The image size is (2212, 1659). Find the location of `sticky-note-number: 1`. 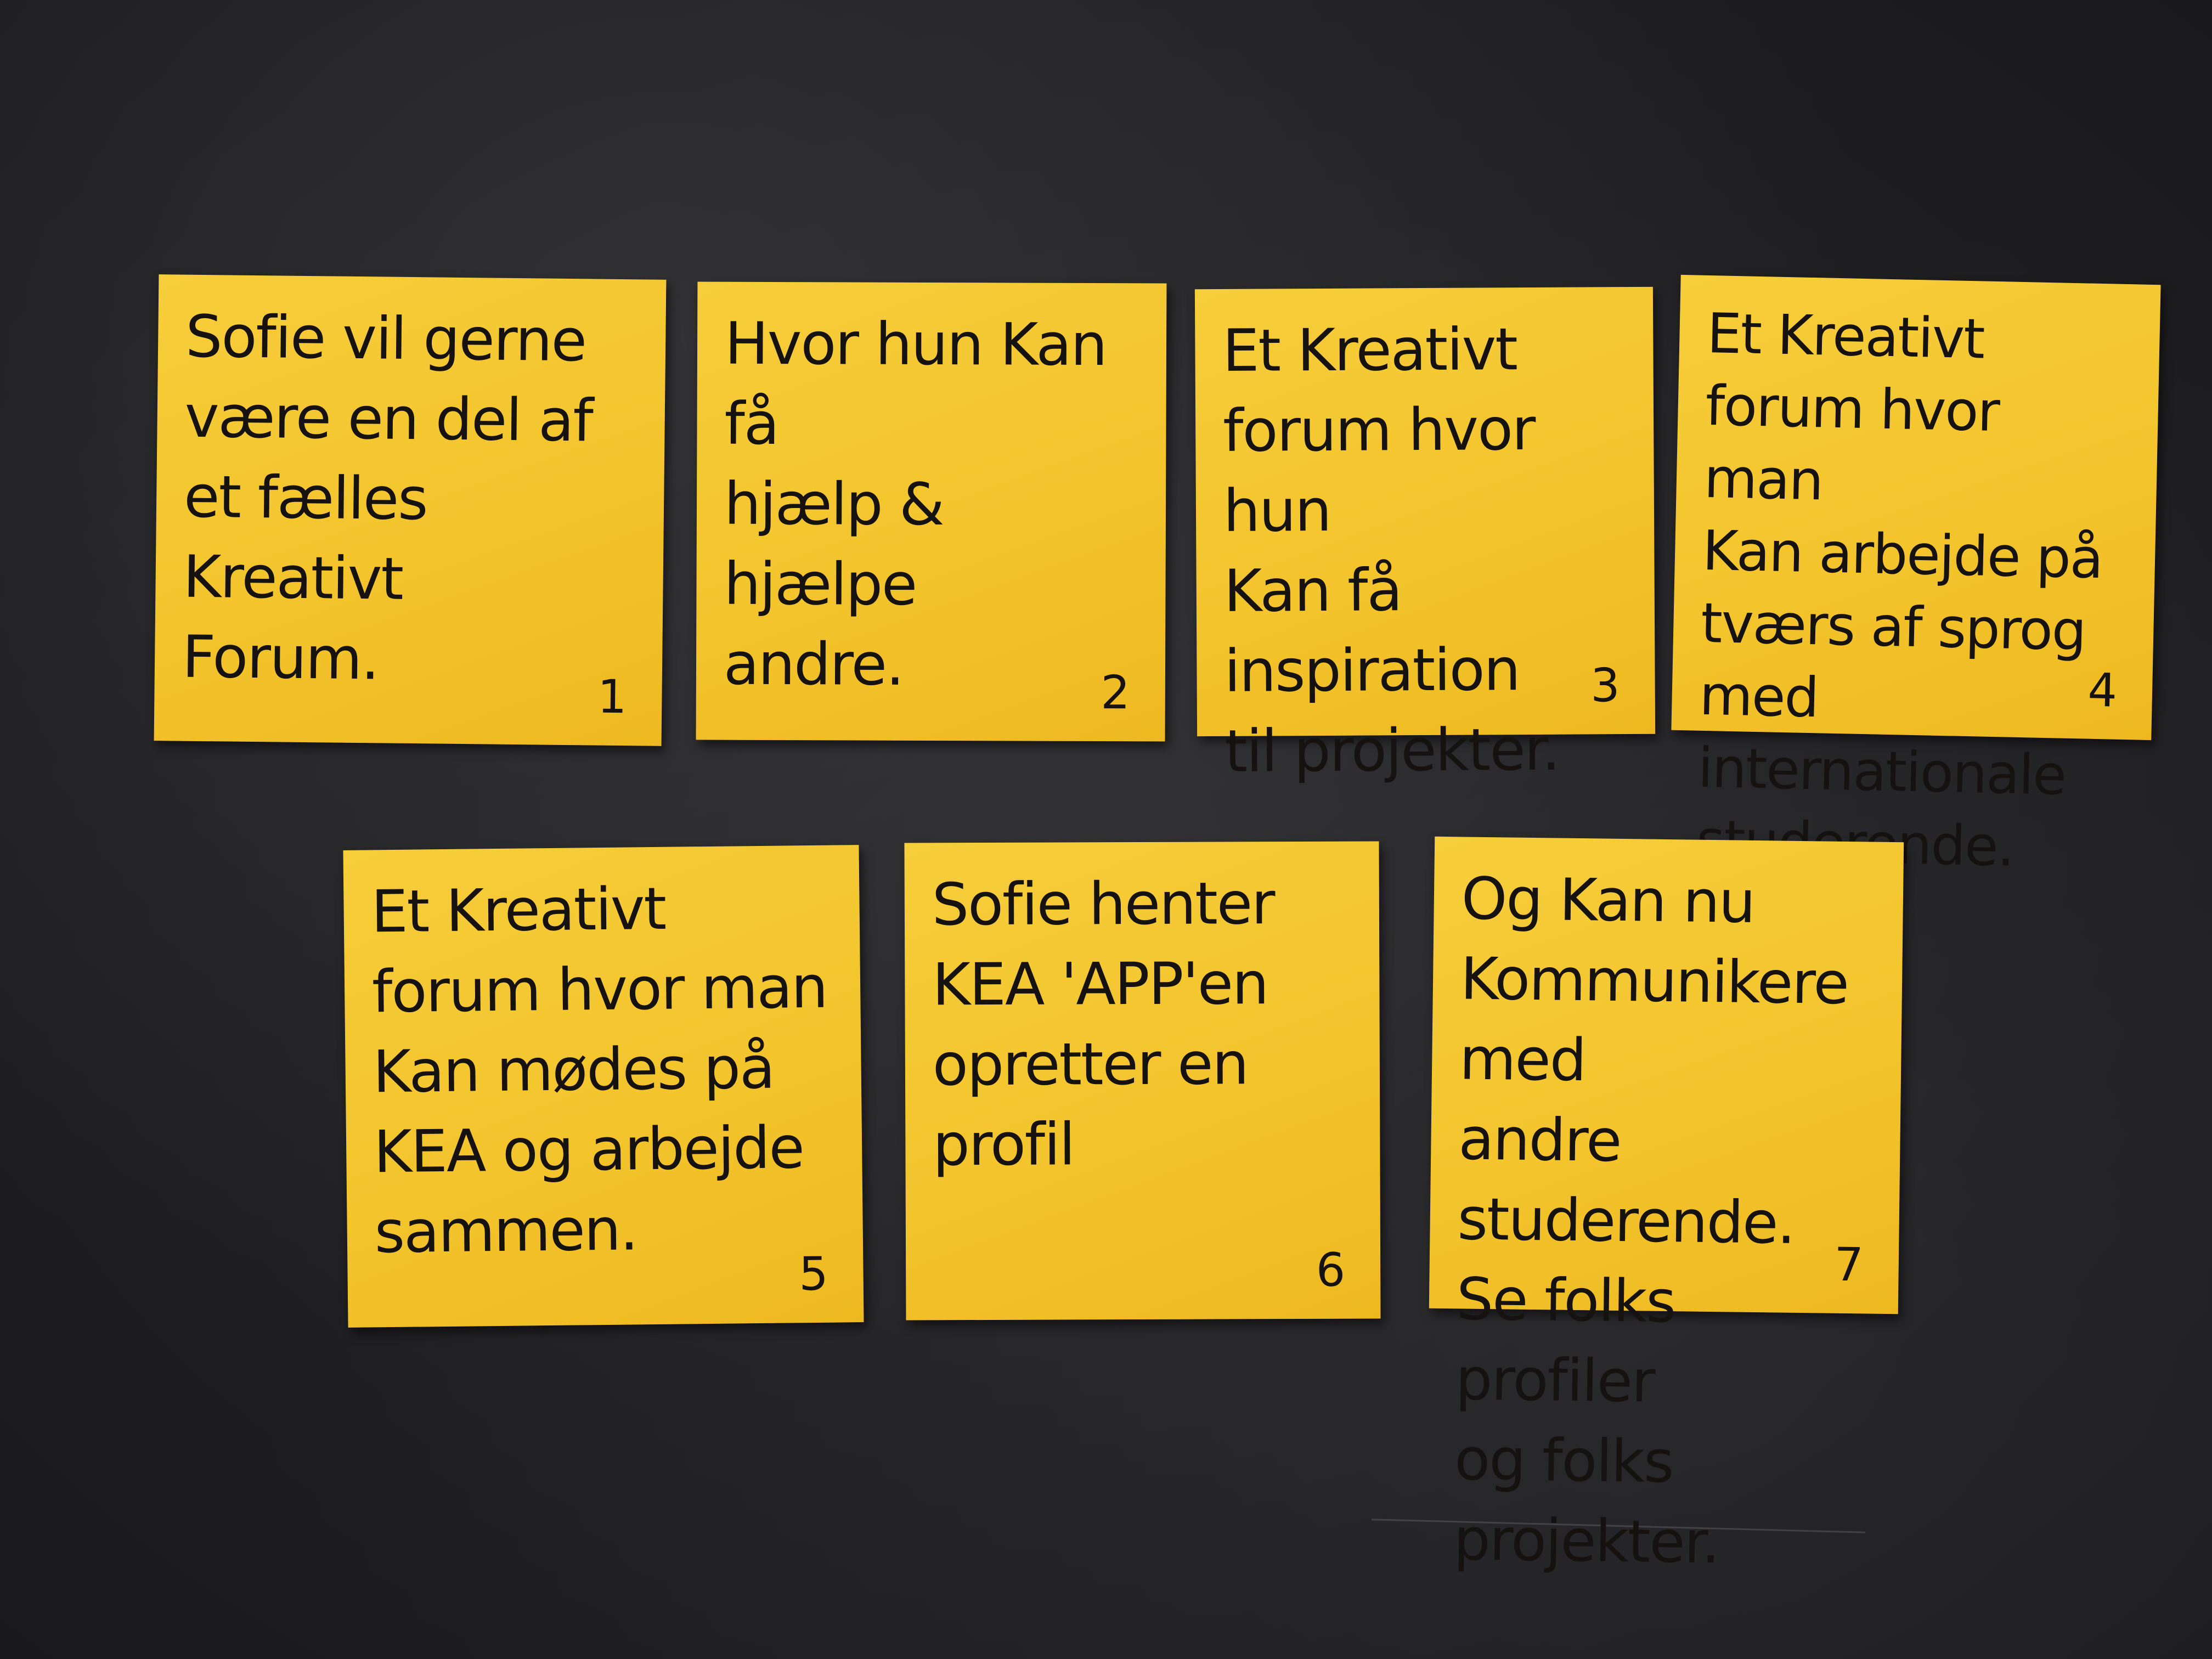

sticky-note-number: 1 is located at coordinates (612, 696).